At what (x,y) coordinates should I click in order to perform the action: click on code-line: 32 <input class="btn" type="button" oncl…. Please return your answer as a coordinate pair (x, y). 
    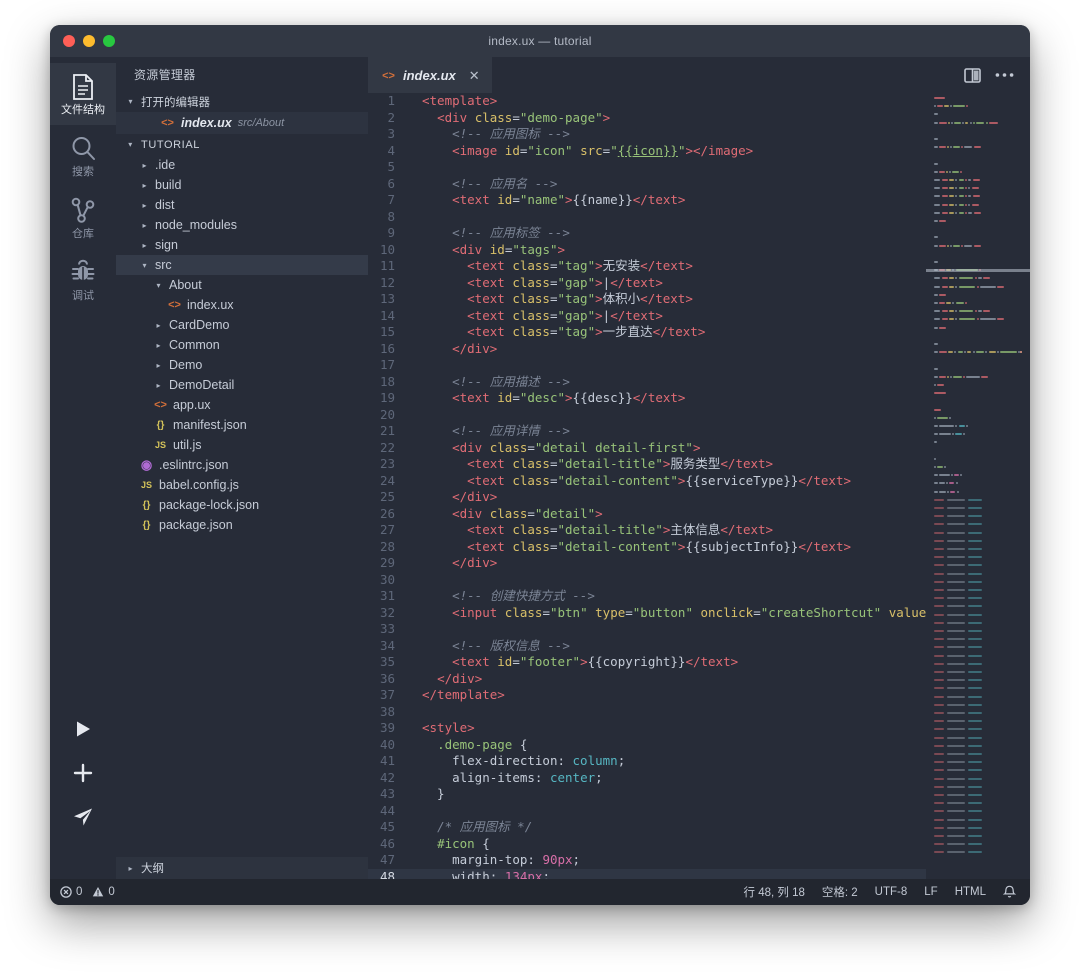
    Looking at the image, I should click on (647, 613).